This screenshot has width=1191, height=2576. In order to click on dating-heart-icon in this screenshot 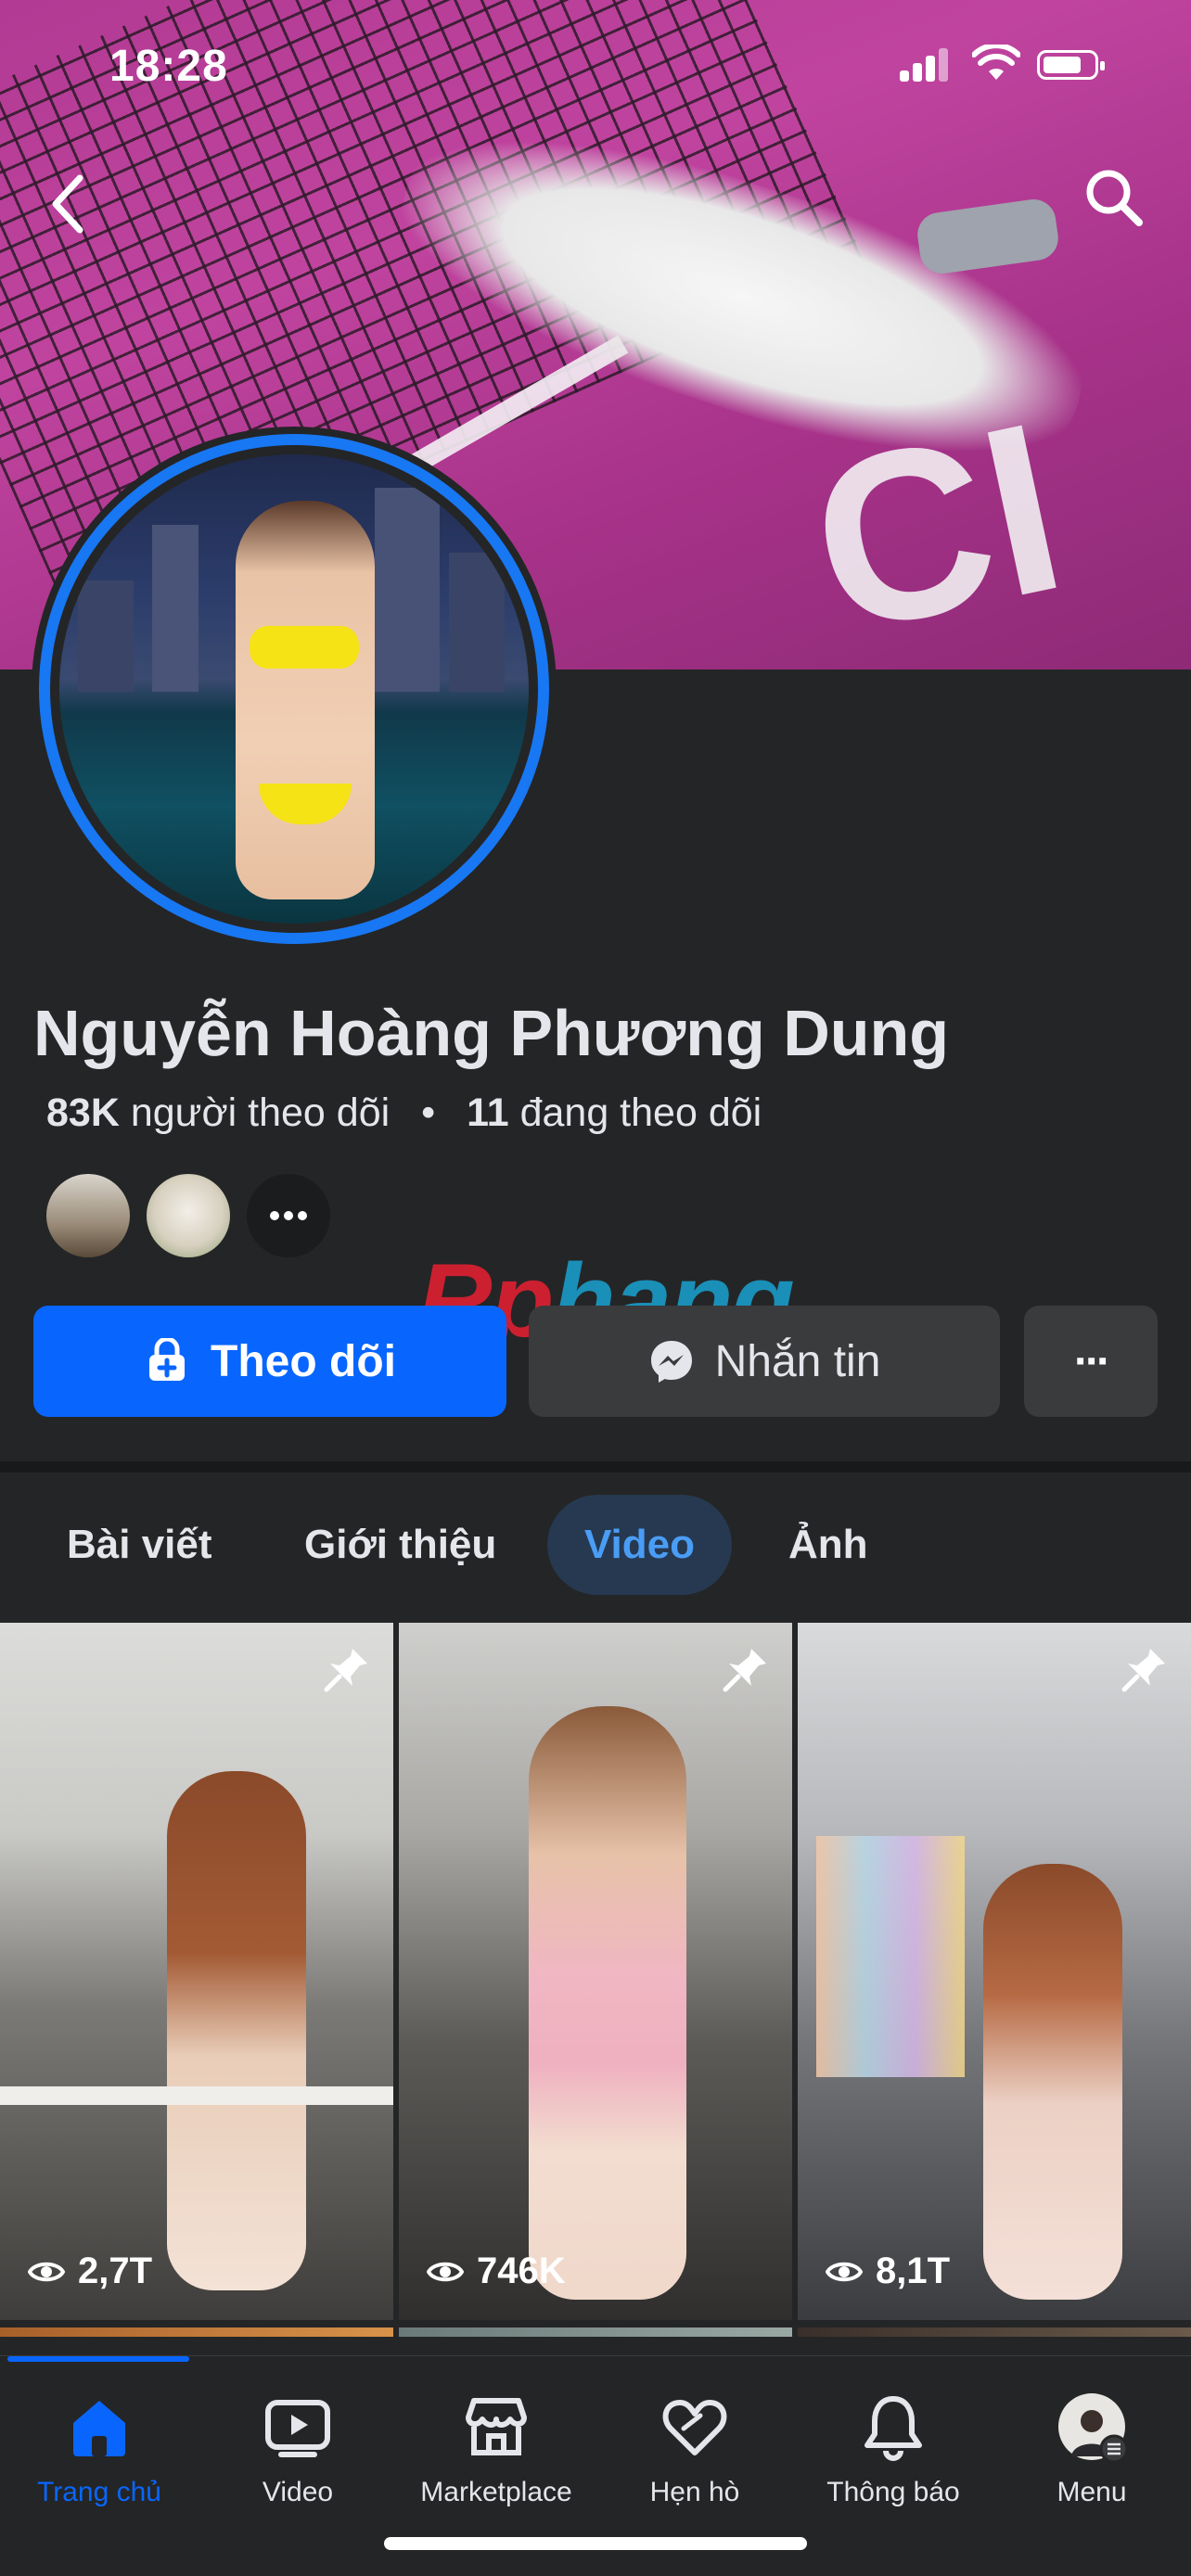, I will do `click(694, 2427)`.